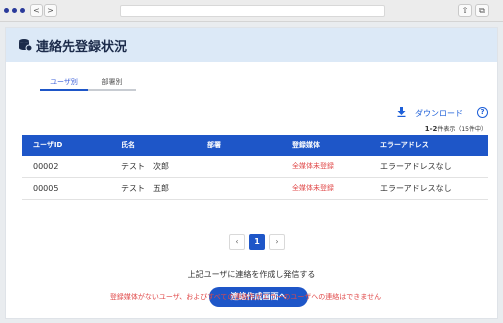 The height and width of the screenshot is (323, 503). Describe the element at coordinates (48, 145) in the screenshot. I see `column-header-user-id: ユーザID` at that location.